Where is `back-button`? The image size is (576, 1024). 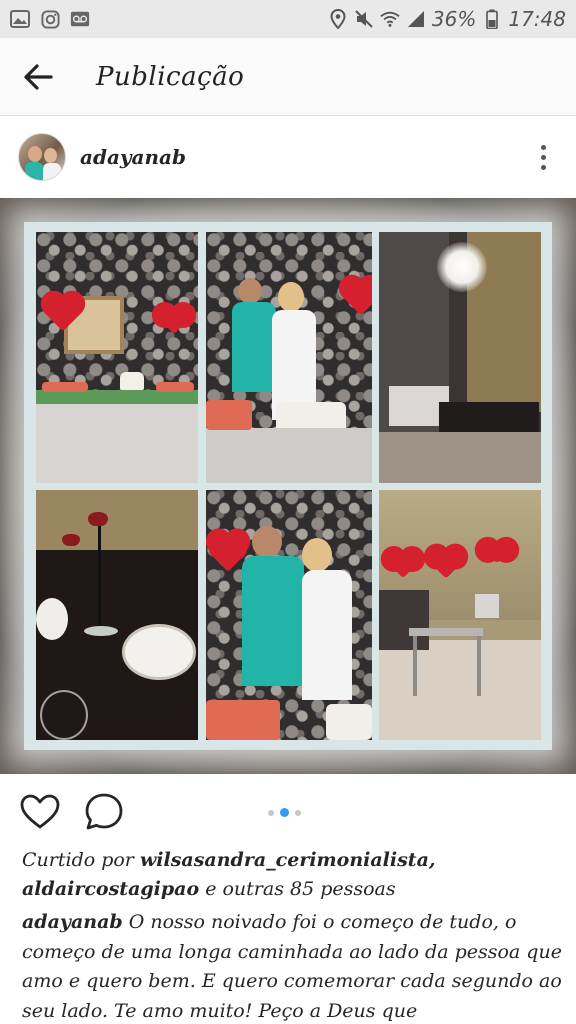
back-button is located at coordinates (38, 77).